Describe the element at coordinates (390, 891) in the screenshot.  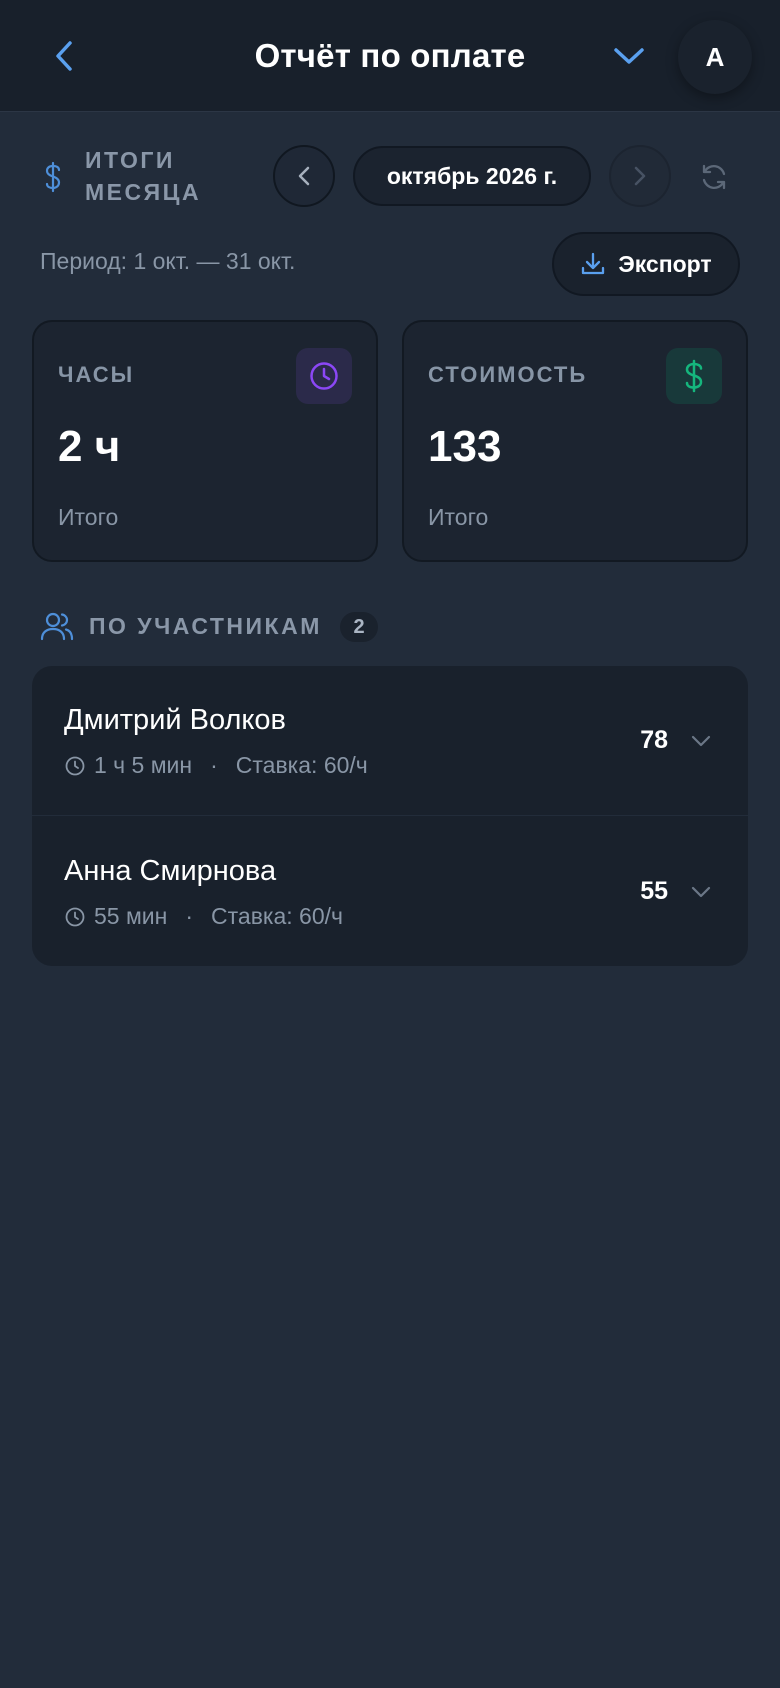
I see `participant-row: Анна Смирнова 55 мин · Ставка: 60/ч 55` at that location.